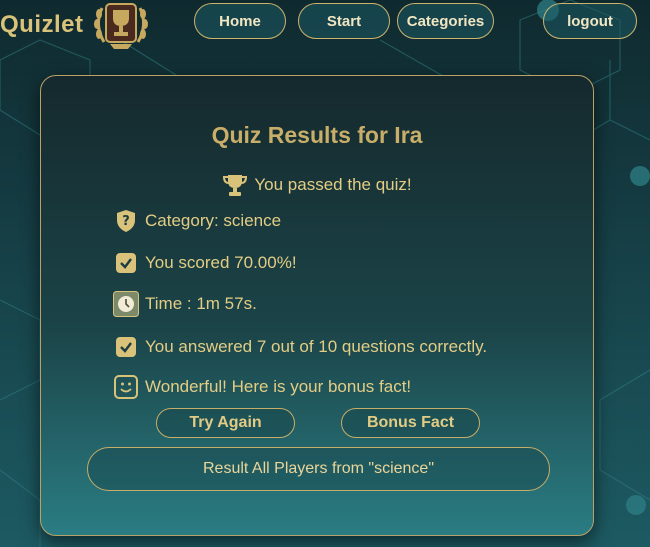  Describe the element at coordinates (126, 387) in the screenshot. I see `smiley-icon` at that location.